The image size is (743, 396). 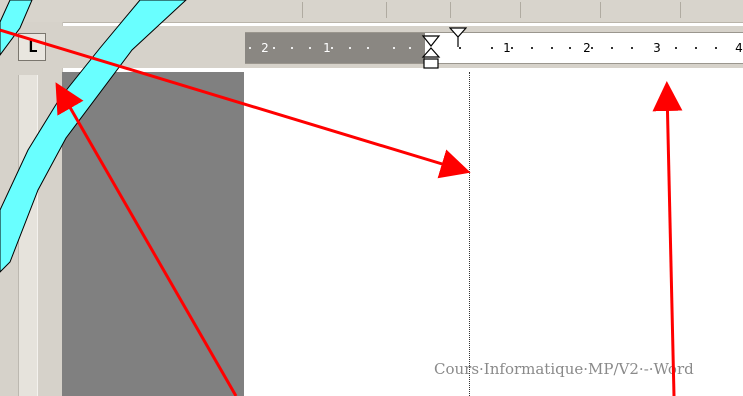 What do you see at coordinates (657, 48) in the screenshot?
I see `ruler-number: 3` at bounding box center [657, 48].